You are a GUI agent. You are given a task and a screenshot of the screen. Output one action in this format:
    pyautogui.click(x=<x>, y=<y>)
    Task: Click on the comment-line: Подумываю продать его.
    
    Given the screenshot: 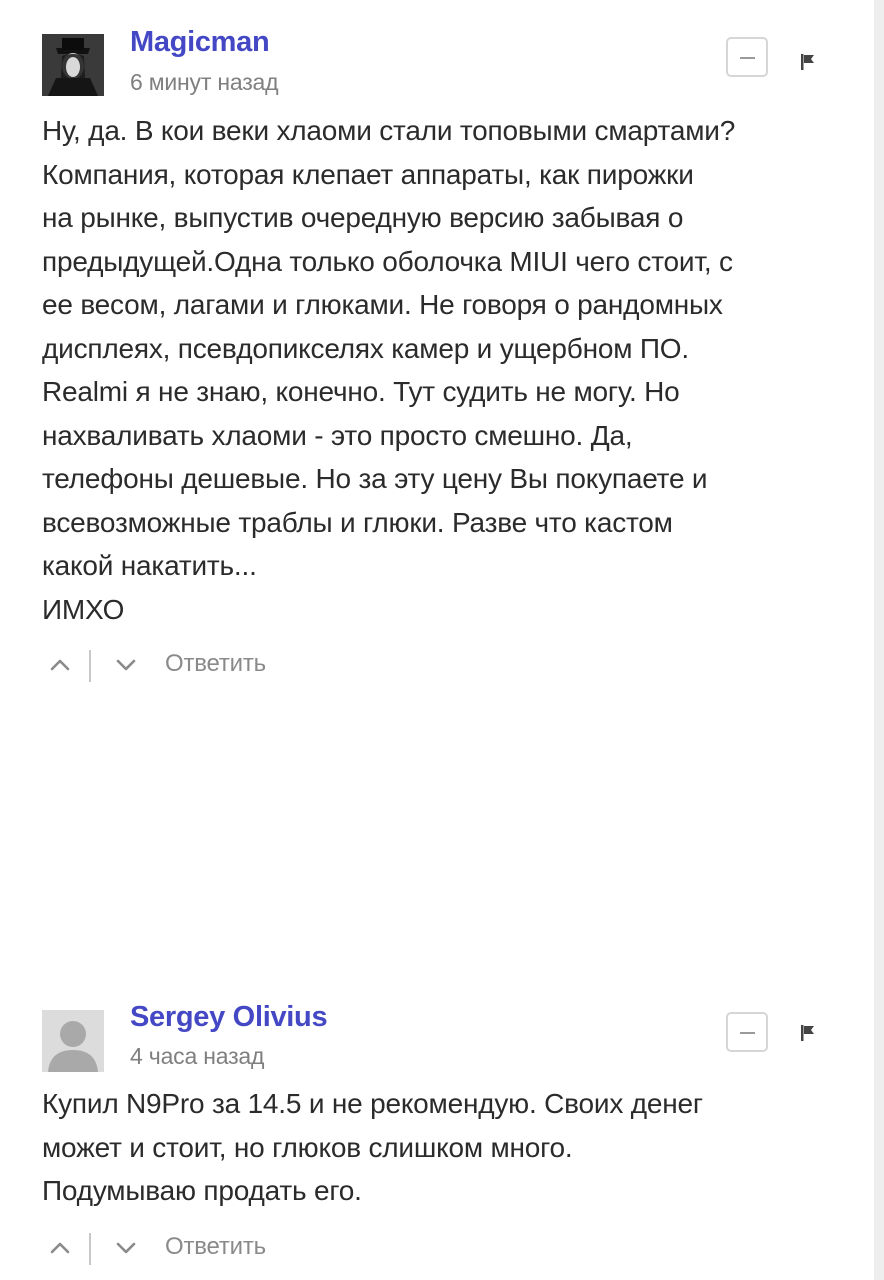 What is the action you would take?
    pyautogui.click(x=202, y=1190)
    